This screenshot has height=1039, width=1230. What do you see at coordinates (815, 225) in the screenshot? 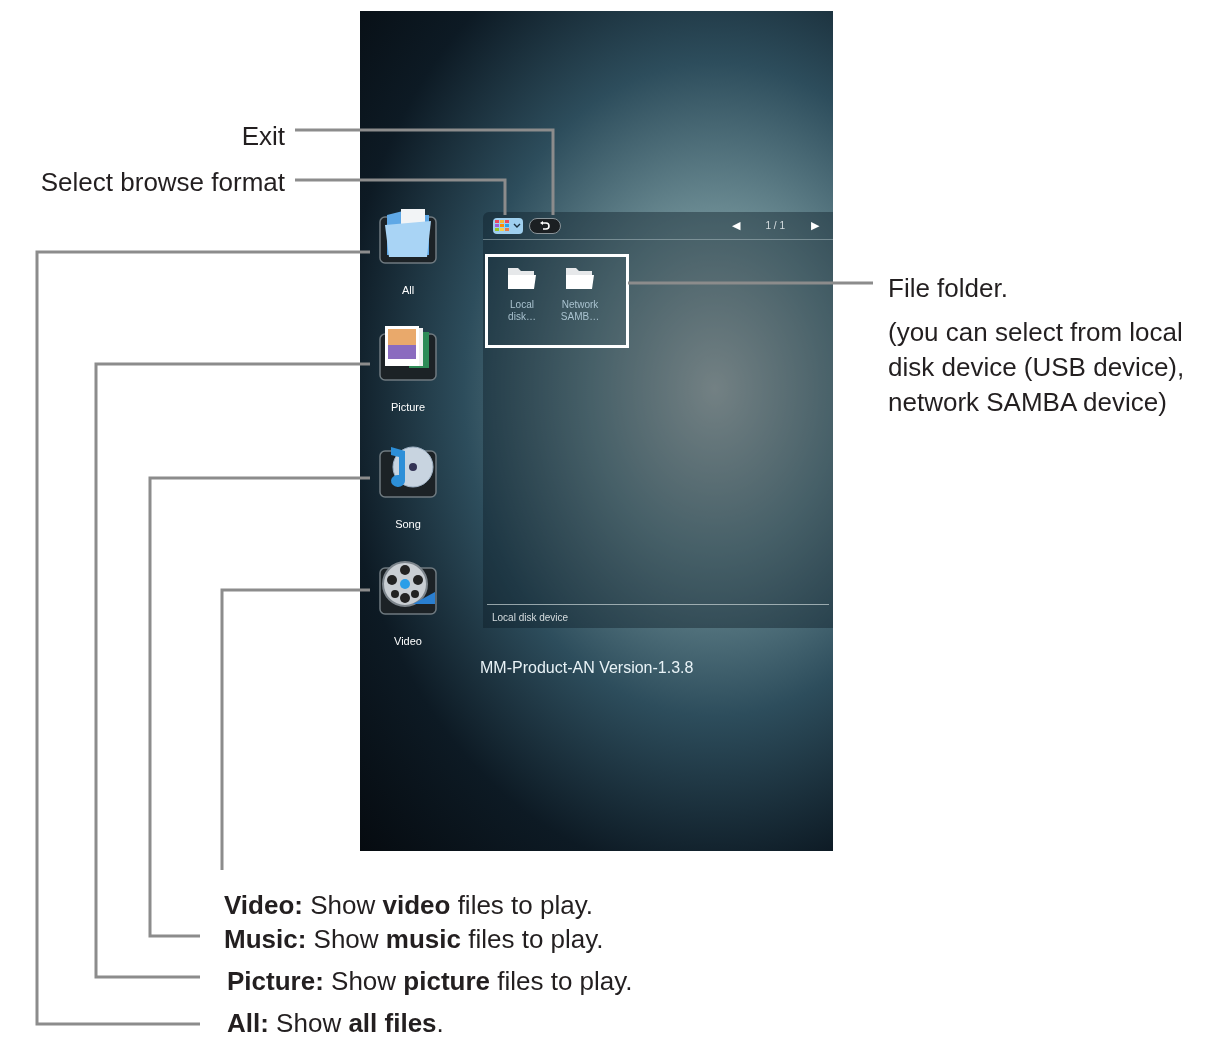
I see `next-page-button: ▶` at bounding box center [815, 225].